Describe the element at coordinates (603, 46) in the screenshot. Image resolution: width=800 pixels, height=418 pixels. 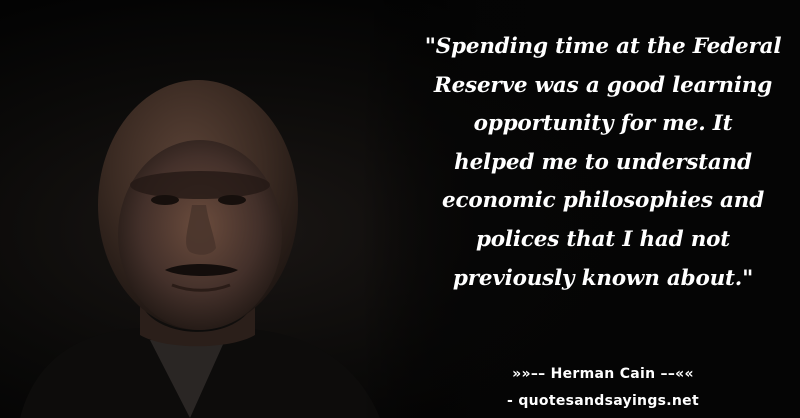
I see `quote-line: "Spending time at the Federal` at that location.